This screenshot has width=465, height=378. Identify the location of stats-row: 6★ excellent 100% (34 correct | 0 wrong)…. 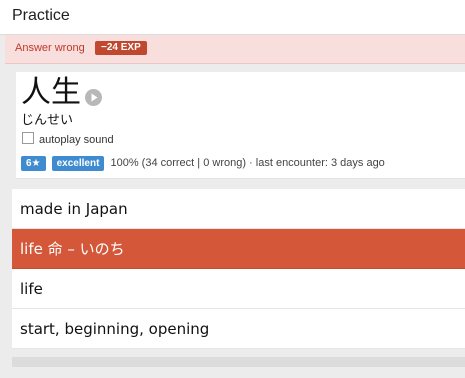
(203, 163).